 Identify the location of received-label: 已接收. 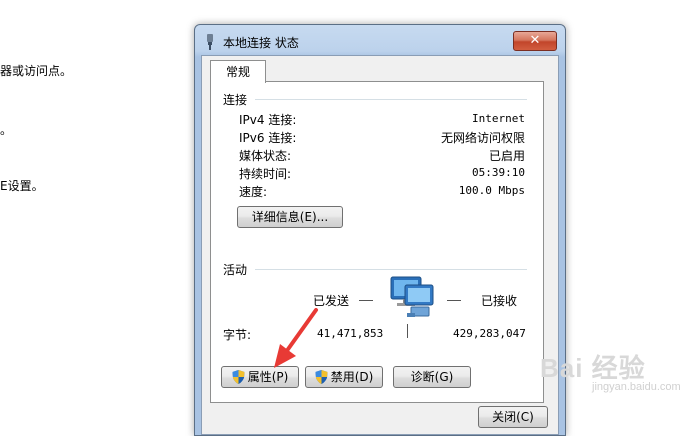
(499, 301).